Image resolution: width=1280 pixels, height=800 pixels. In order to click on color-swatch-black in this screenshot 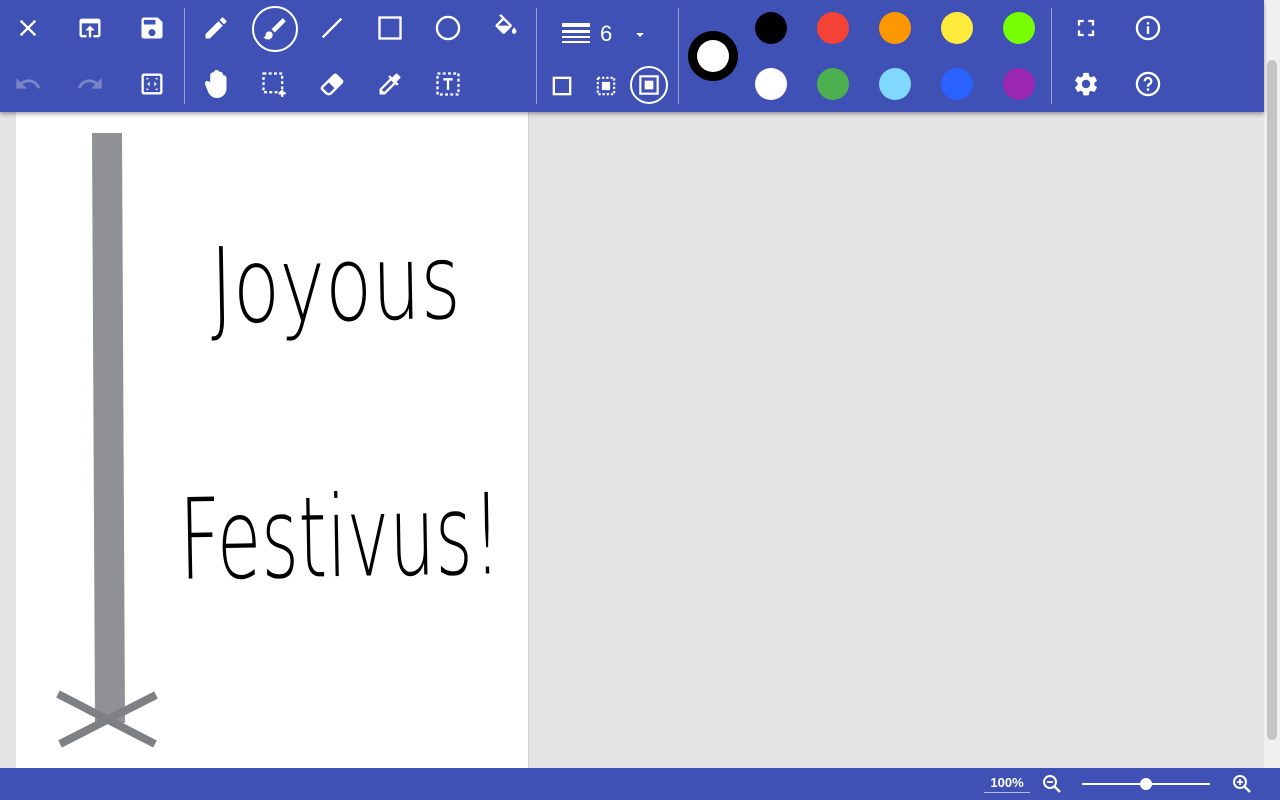, I will do `click(771, 28)`.